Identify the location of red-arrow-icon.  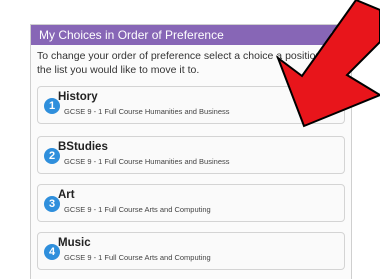
(327, 64).